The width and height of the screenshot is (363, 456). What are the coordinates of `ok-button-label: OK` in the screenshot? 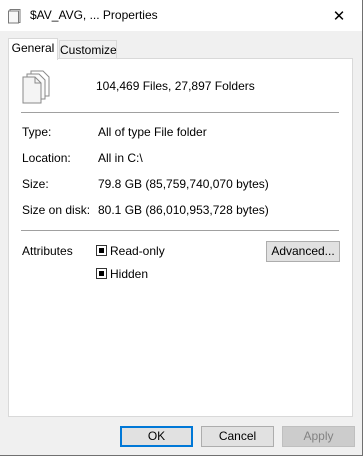 It's located at (156, 436).